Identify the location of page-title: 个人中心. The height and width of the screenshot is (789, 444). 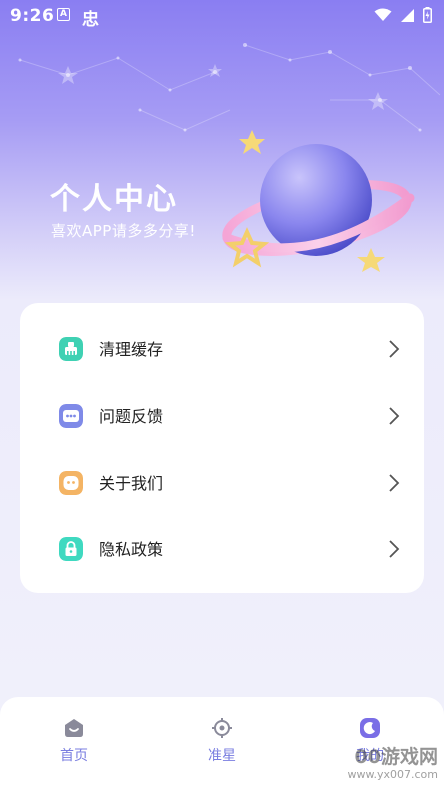
(114, 199).